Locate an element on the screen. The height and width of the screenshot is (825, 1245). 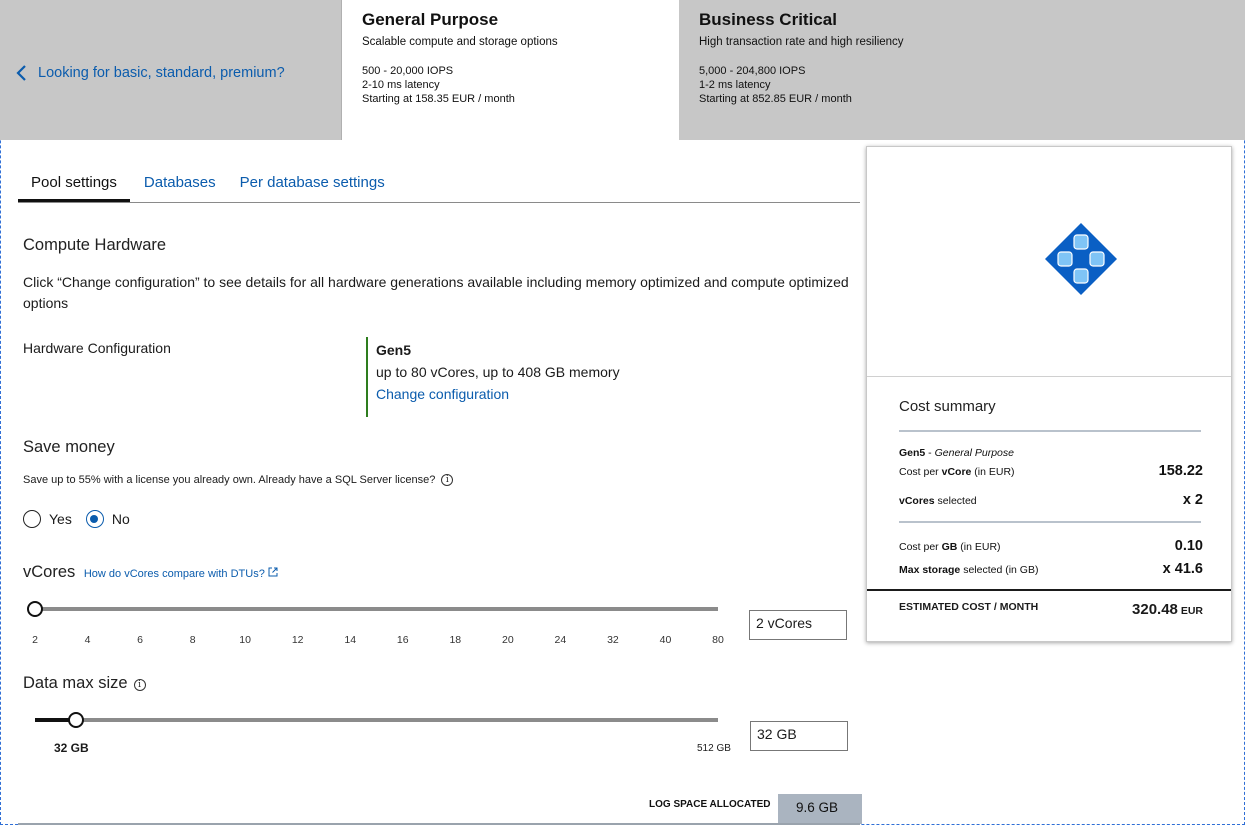
vcores-heading: vCores is located at coordinates (49, 572).